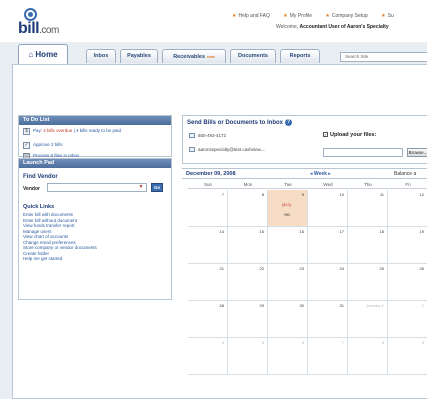 The height and width of the screenshot is (399, 427). What do you see at coordinates (208, 245) in the screenshot?
I see `calendar-day-cell: 14` at bounding box center [208, 245].